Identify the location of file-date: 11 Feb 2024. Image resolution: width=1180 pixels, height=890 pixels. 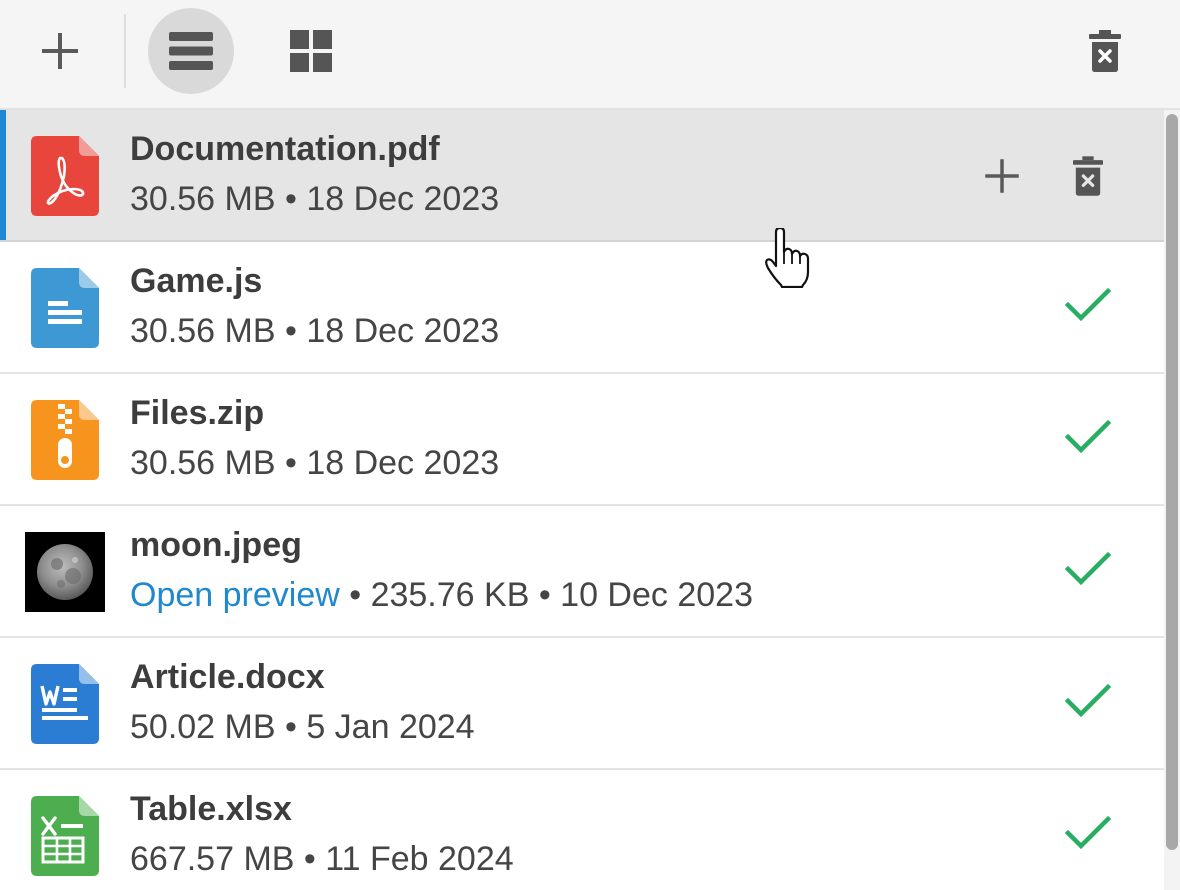
(419, 859).